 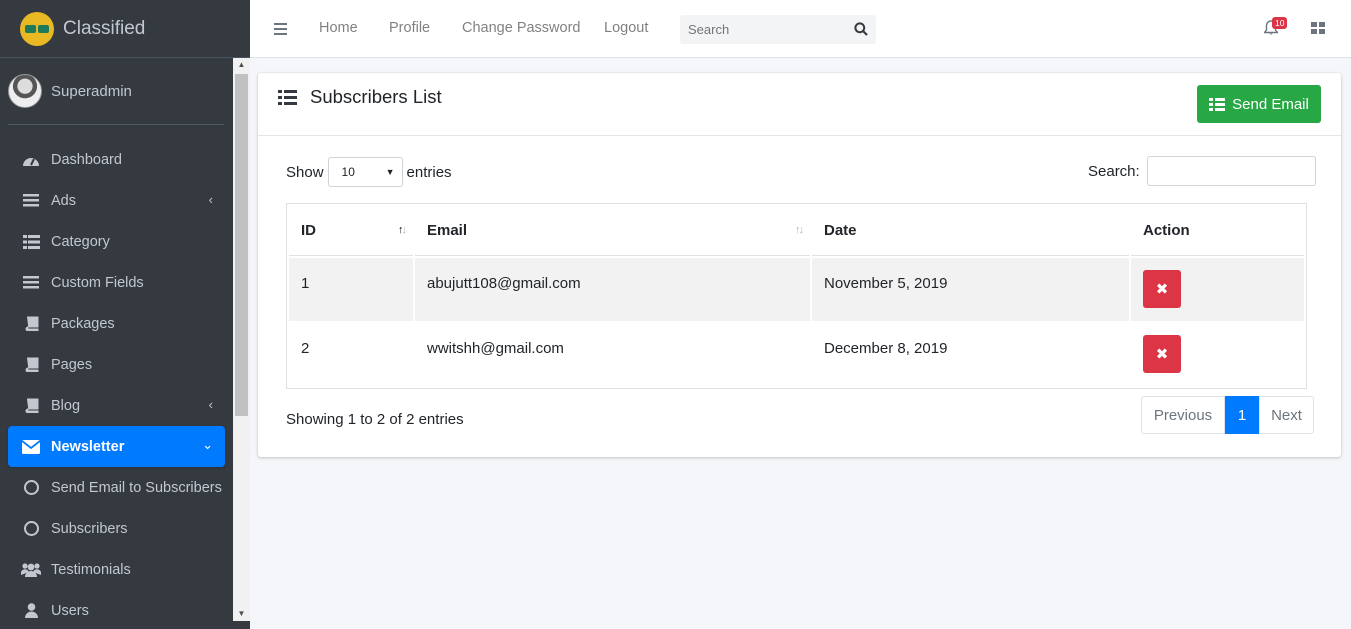 I want to click on entries-select-value: 10, so click(x=348, y=172).